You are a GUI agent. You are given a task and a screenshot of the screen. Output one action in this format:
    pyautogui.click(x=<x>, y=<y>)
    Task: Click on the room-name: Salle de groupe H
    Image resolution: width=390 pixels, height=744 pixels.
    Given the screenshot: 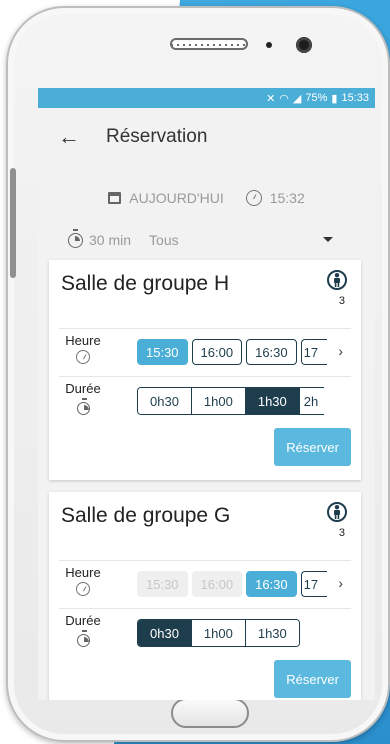 What is the action you would take?
    pyautogui.click(x=145, y=283)
    